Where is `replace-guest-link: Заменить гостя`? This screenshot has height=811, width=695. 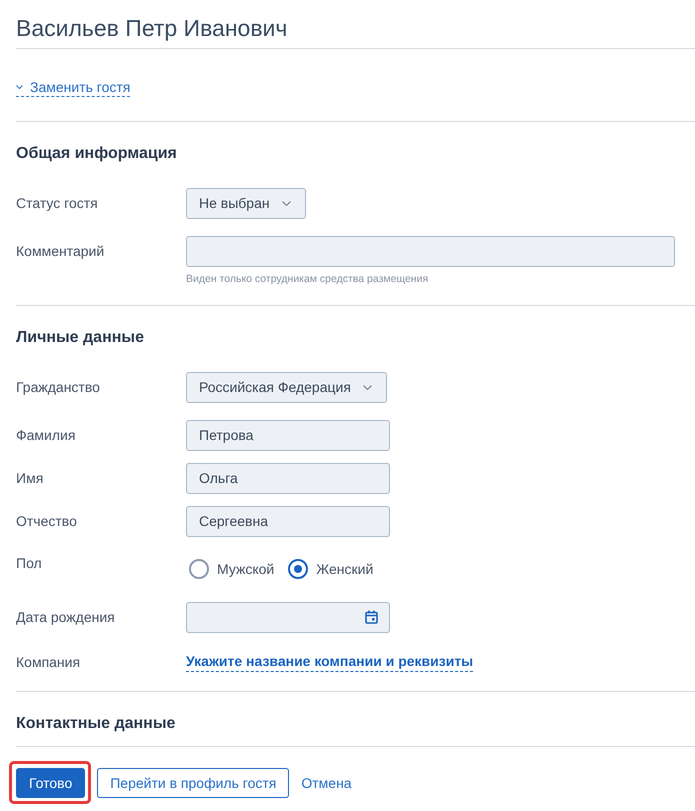 replace-guest-link: Заменить гостя is located at coordinates (73, 87).